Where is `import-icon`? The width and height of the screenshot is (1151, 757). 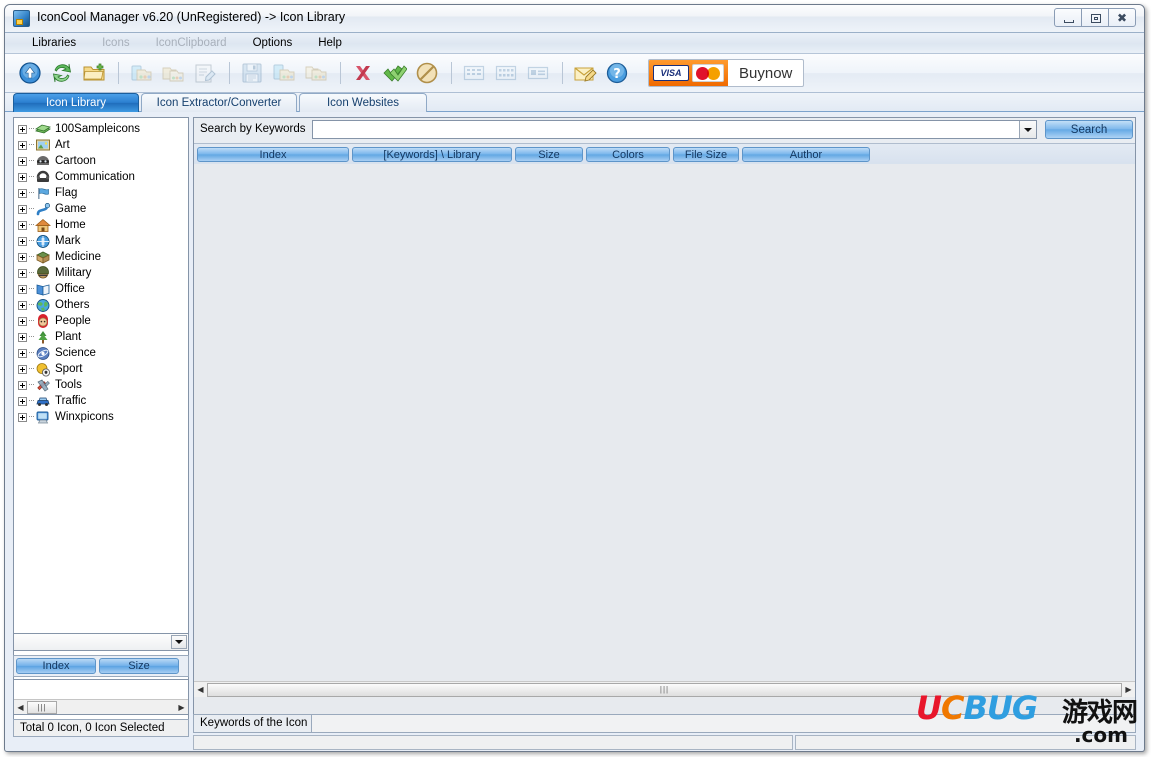
import-icon is located at coordinates (141, 73).